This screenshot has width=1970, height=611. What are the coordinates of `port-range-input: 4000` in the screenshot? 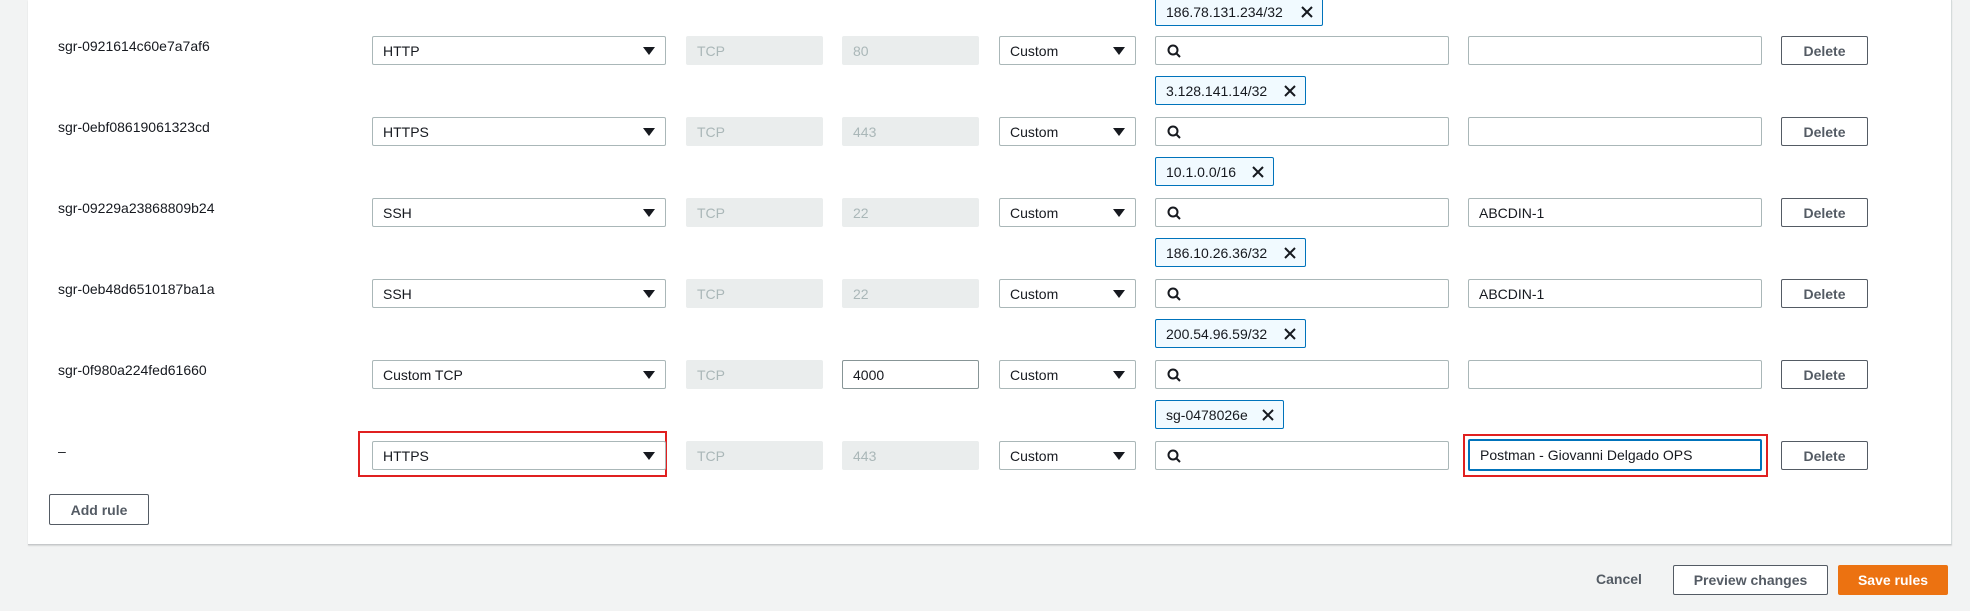 It's located at (910, 374).